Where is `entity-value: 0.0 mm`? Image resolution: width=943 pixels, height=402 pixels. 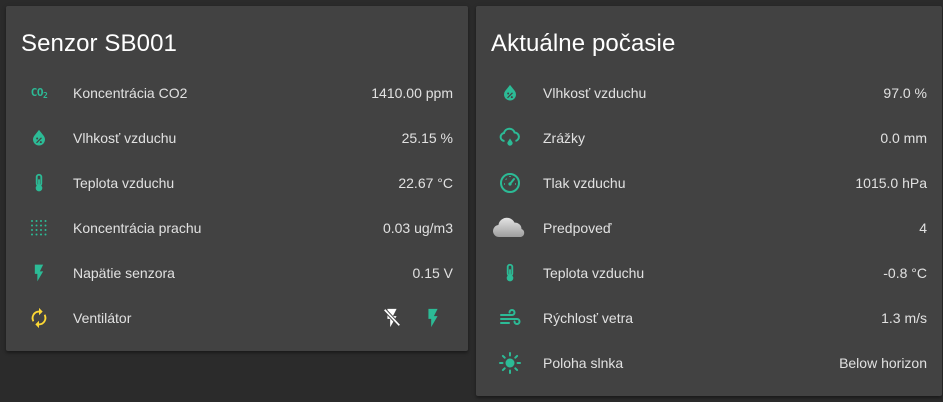 entity-value: 0.0 mm is located at coordinates (903, 138).